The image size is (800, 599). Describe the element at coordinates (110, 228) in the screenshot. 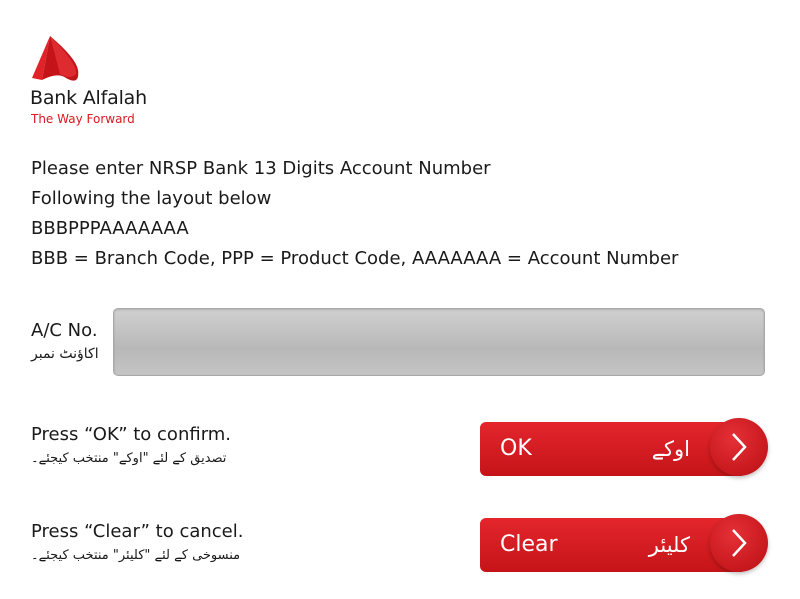

I see `instruction-line: BBBPPPAAAAAAA` at that location.